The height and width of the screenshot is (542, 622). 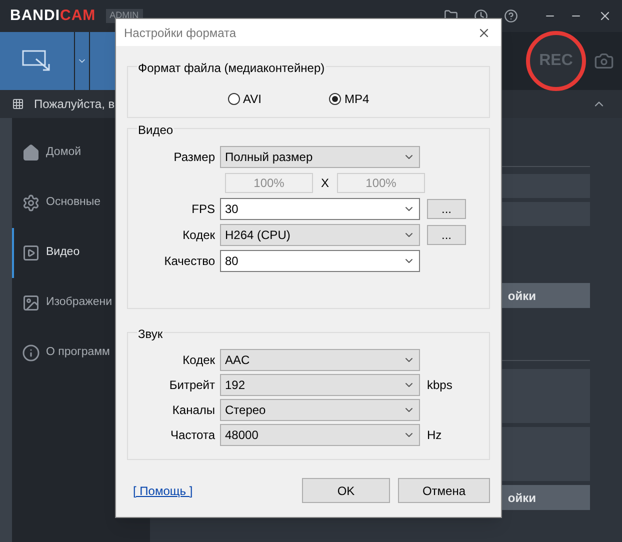 I want to click on grid-icon, so click(x=18, y=104).